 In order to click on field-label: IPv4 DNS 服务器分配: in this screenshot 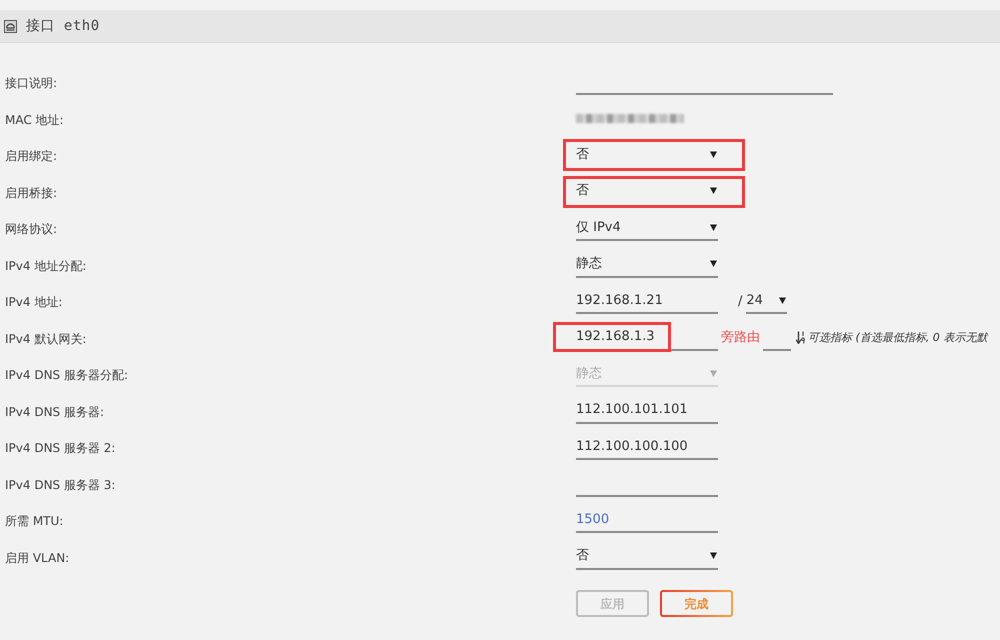, I will do `click(66, 375)`.